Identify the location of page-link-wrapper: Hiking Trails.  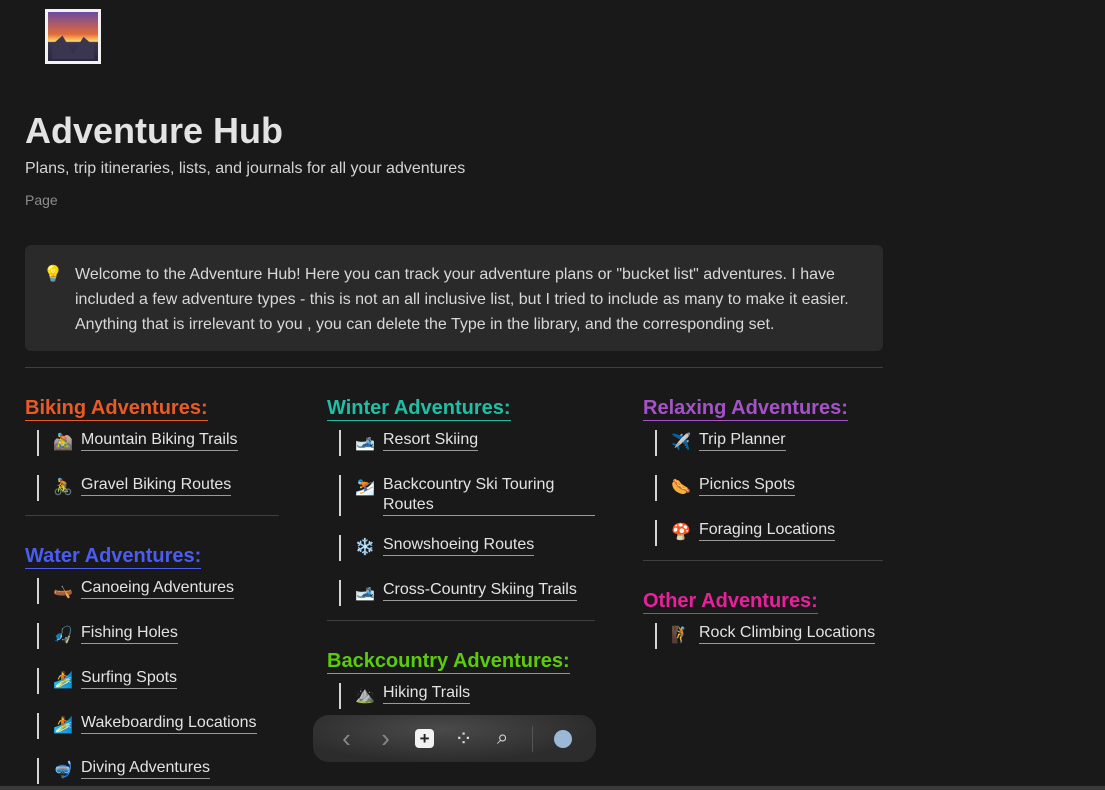
(427, 693).